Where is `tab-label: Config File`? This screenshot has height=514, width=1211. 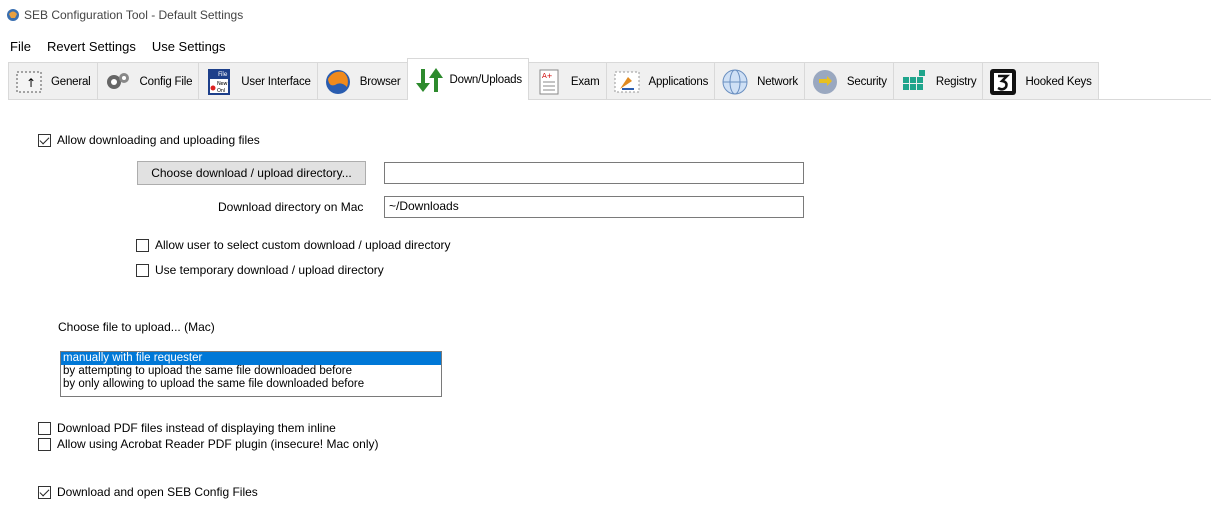 tab-label: Config File is located at coordinates (166, 81).